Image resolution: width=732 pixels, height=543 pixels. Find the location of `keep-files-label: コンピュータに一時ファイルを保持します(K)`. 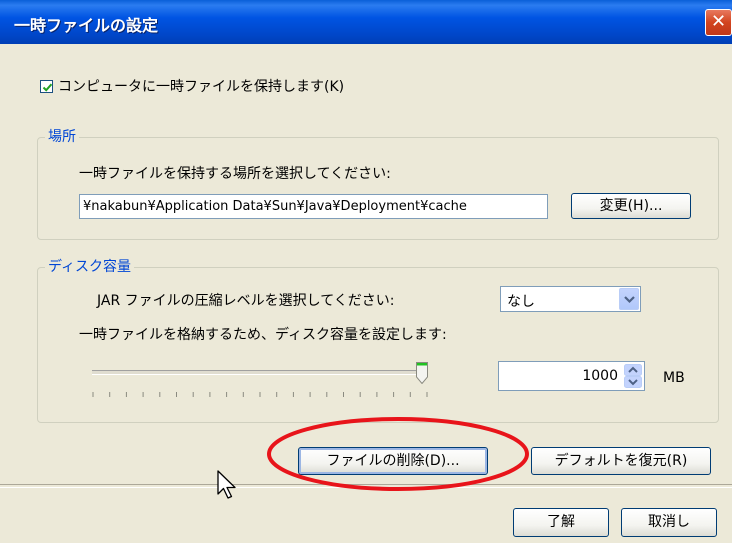

keep-files-label: コンピュータに一時ファイルを保持します(K) is located at coordinates (201, 87).